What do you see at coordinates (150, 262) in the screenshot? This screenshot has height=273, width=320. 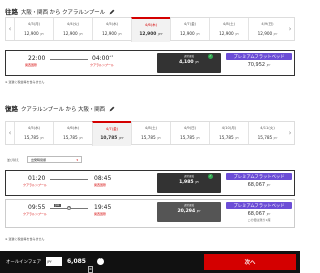 I see `footer-bar: オールインフェア JPY 6,085 ˆ 次へ` at bounding box center [150, 262].